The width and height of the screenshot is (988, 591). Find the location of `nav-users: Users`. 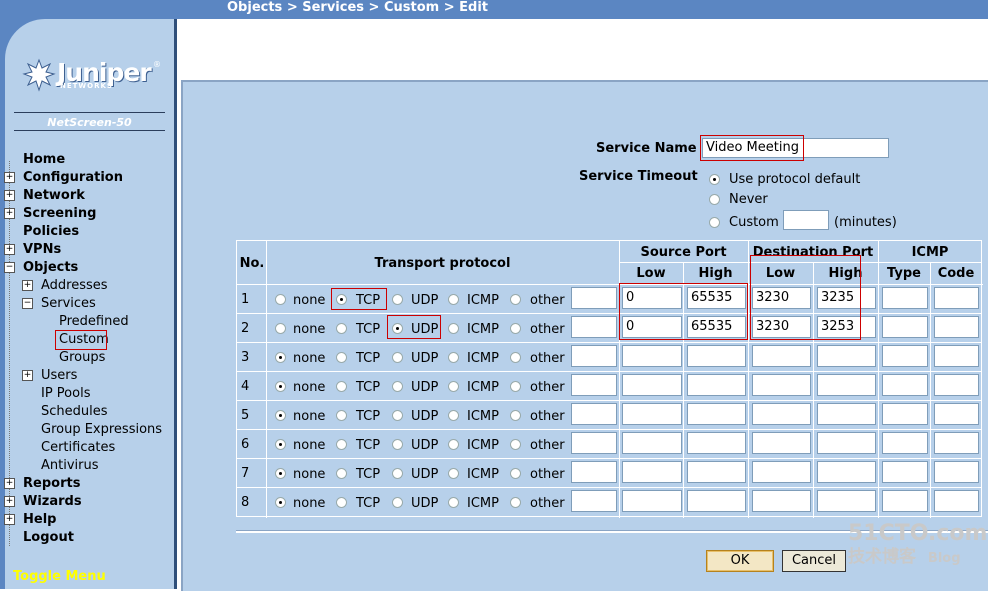

nav-users: Users is located at coordinates (59, 376).